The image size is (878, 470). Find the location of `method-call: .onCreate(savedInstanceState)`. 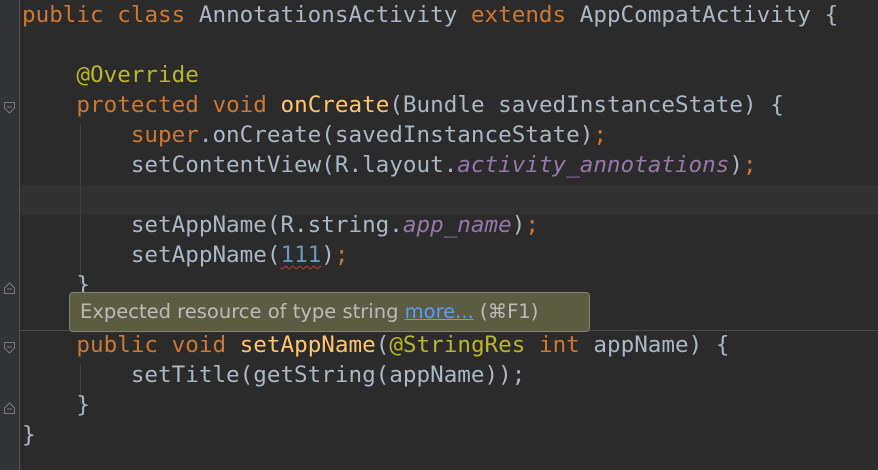

method-call: .onCreate(savedInstanceState) is located at coordinates (396, 135).